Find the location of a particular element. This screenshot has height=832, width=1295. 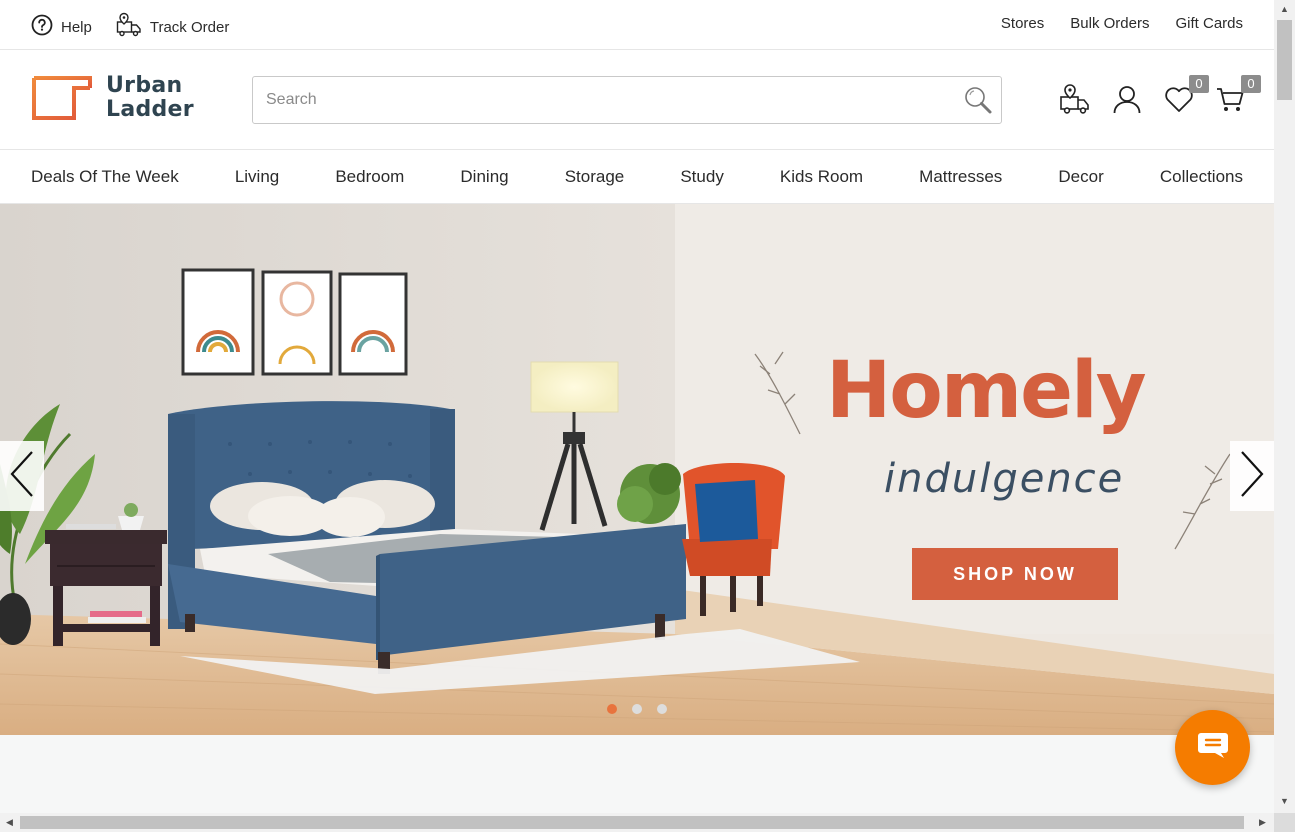

heart-icon: 0 is located at coordinates (1186, 95).